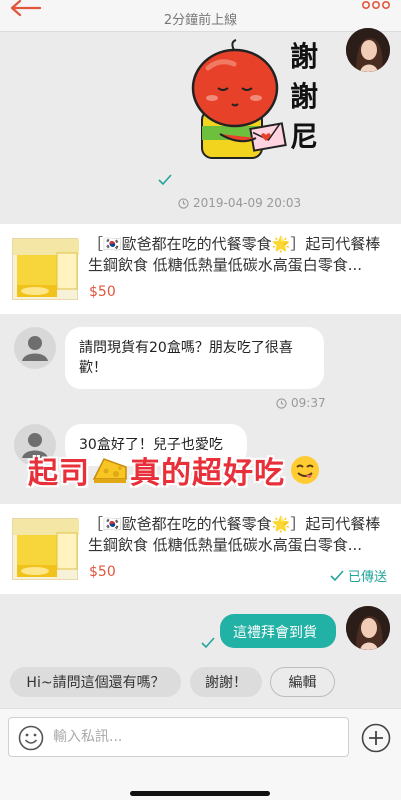  I want to click on sticker-timestamp: 2019-04-09 20:03, so click(239, 203).